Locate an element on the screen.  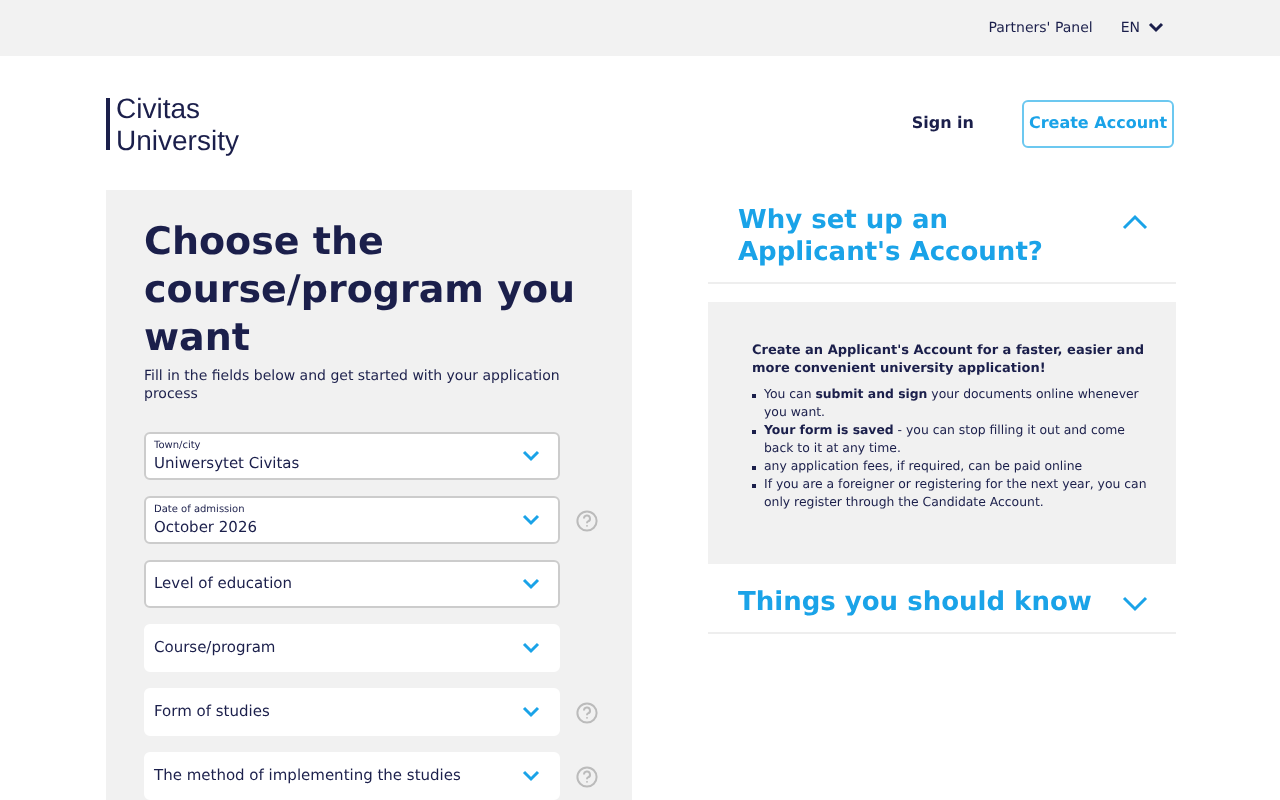
university-logo: Civitas University is located at coordinates (172, 123).